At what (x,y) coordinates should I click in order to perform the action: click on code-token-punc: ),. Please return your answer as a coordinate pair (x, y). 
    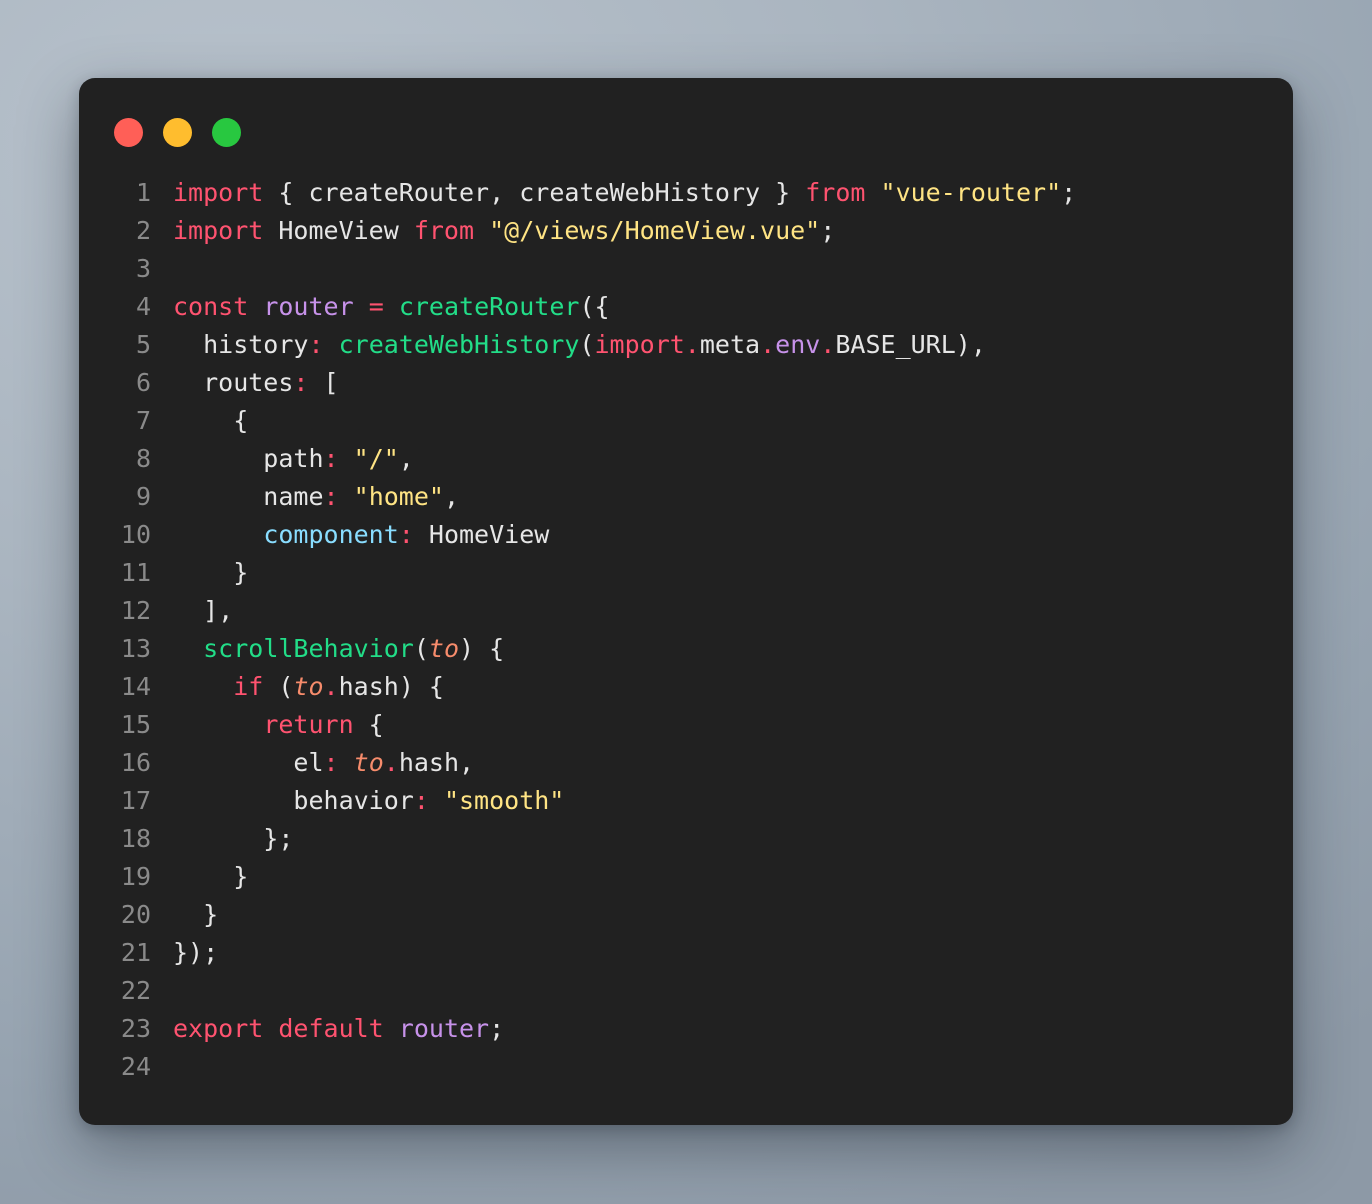
    Looking at the image, I should click on (970, 344).